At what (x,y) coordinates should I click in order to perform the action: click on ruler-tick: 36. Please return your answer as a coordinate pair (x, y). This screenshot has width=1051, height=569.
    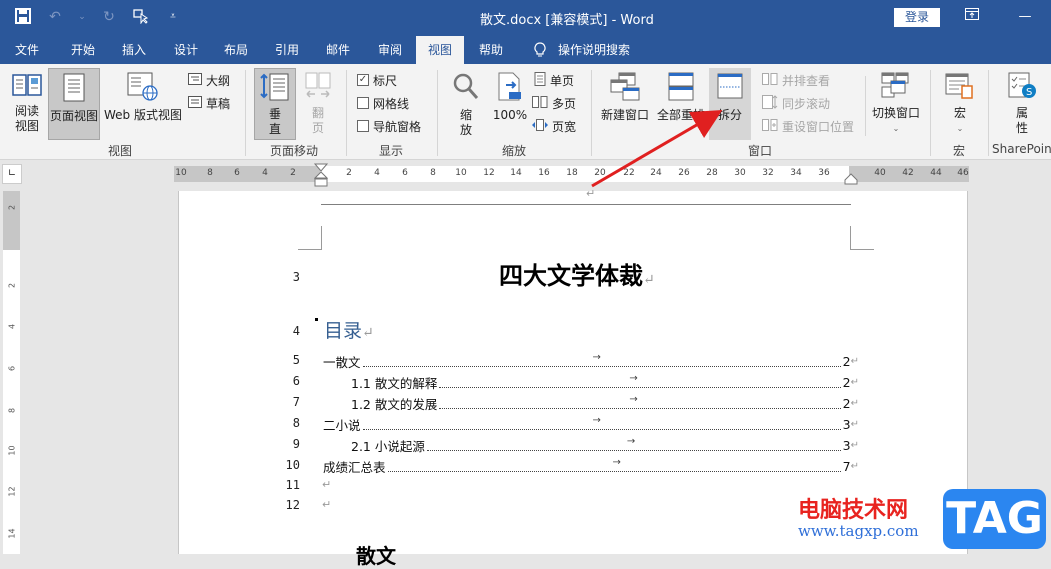
    Looking at the image, I should click on (824, 173).